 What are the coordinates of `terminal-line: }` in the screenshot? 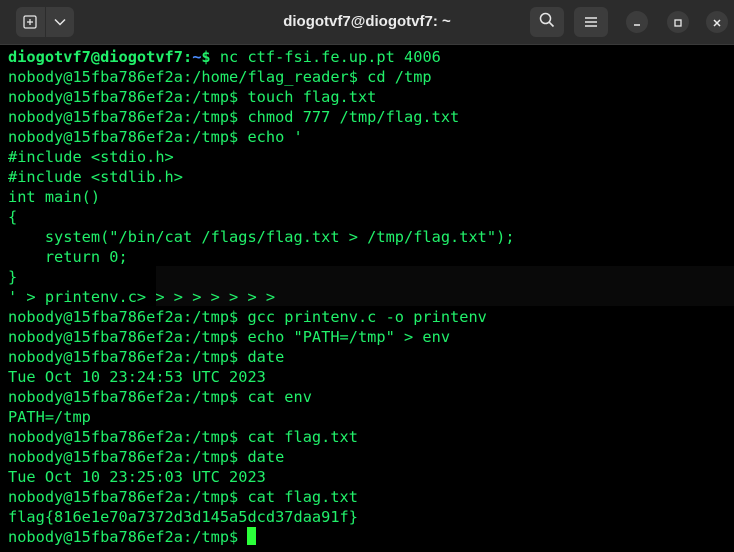 It's located at (13, 277).